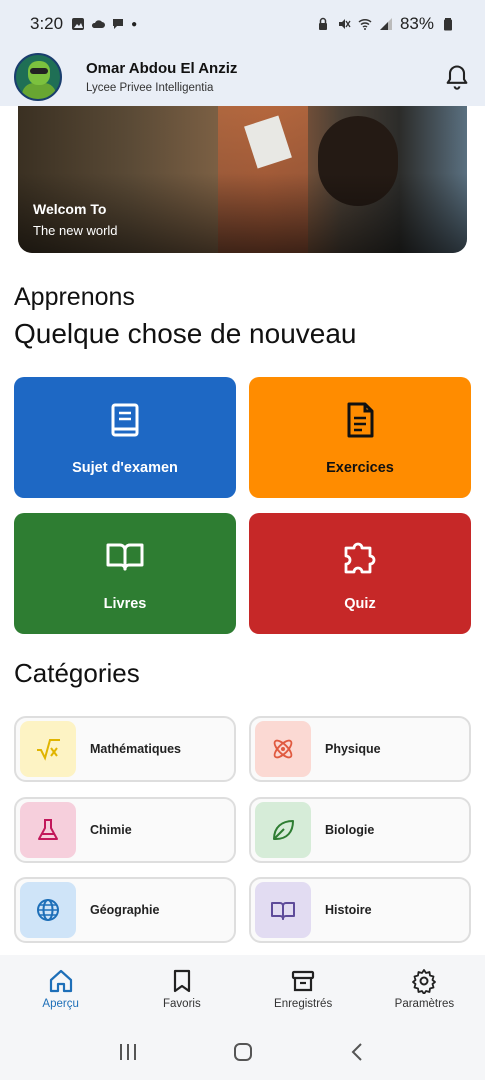 The height and width of the screenshot is (1080, 485). I want to click on atom-icon, so click(283, 749).